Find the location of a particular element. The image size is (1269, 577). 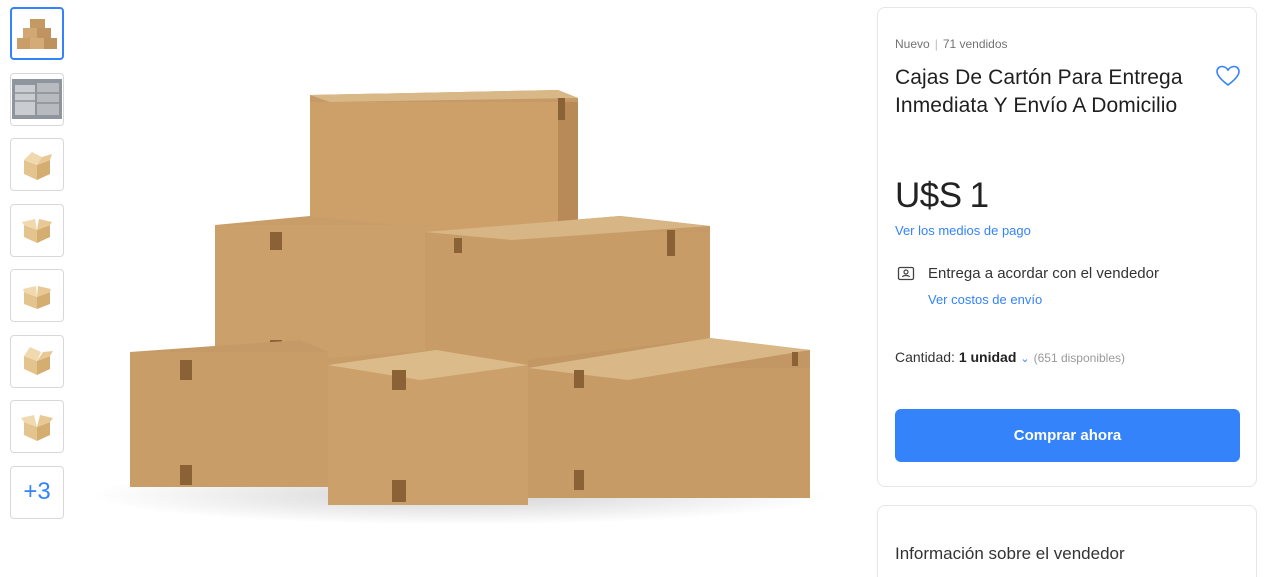

quantity-selector: Cantidad: 1 unidad ⌄ (651 disponibles) is located at coordinates (1010, 357).